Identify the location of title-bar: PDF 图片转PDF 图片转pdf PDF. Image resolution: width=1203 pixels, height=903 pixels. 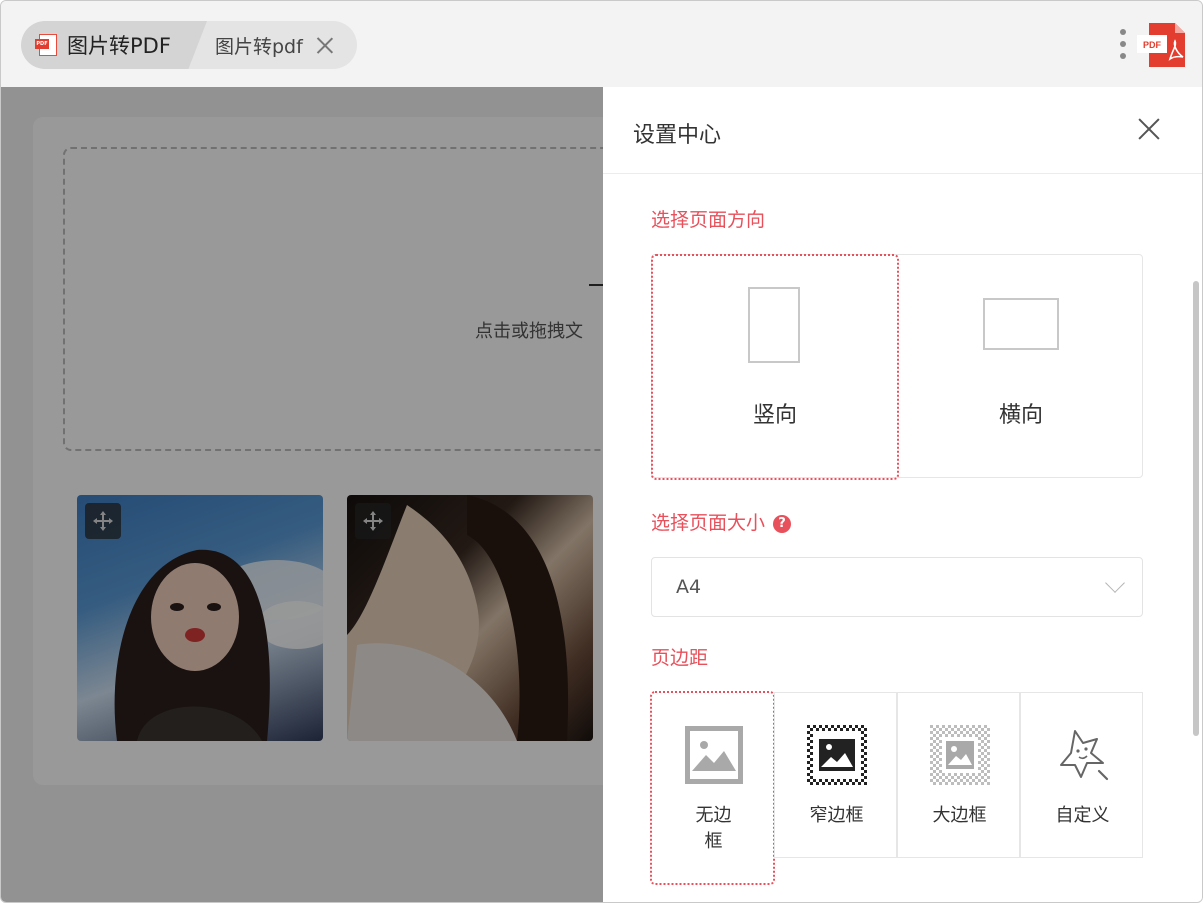
(601, 44).